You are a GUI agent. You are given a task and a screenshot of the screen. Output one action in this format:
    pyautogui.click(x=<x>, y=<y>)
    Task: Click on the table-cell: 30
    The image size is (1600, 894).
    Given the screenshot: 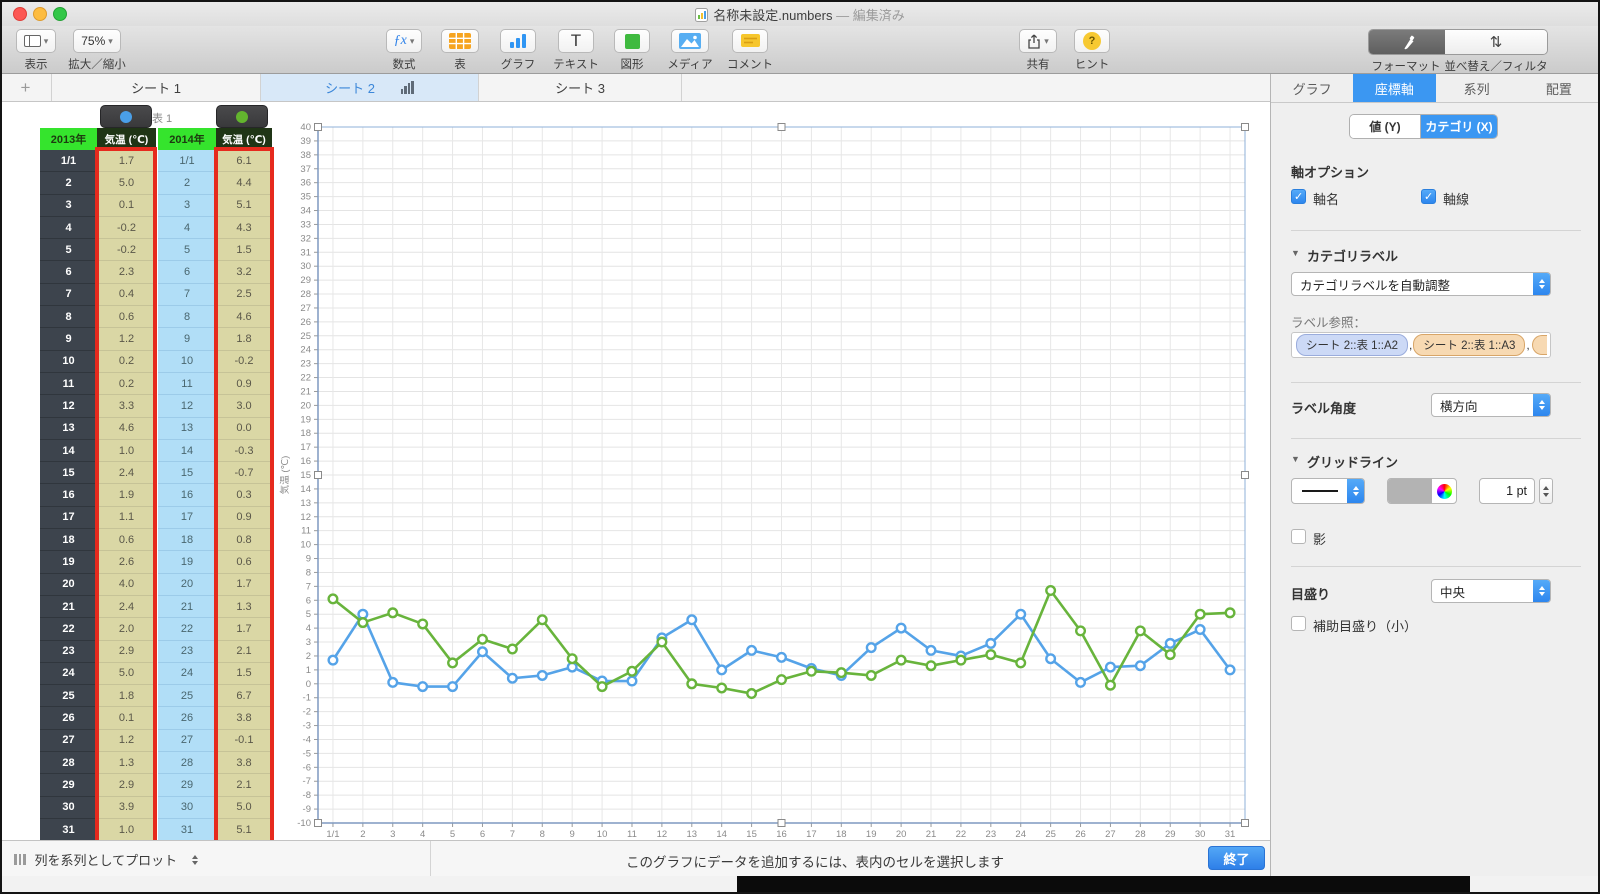 What is the action you would take?
    pyautogui.click(x=68, y=807)
    